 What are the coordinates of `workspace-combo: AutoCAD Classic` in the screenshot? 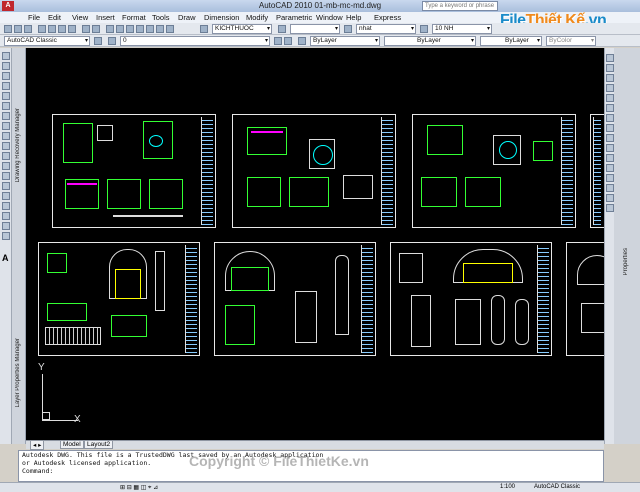 It's located at (47, 41).